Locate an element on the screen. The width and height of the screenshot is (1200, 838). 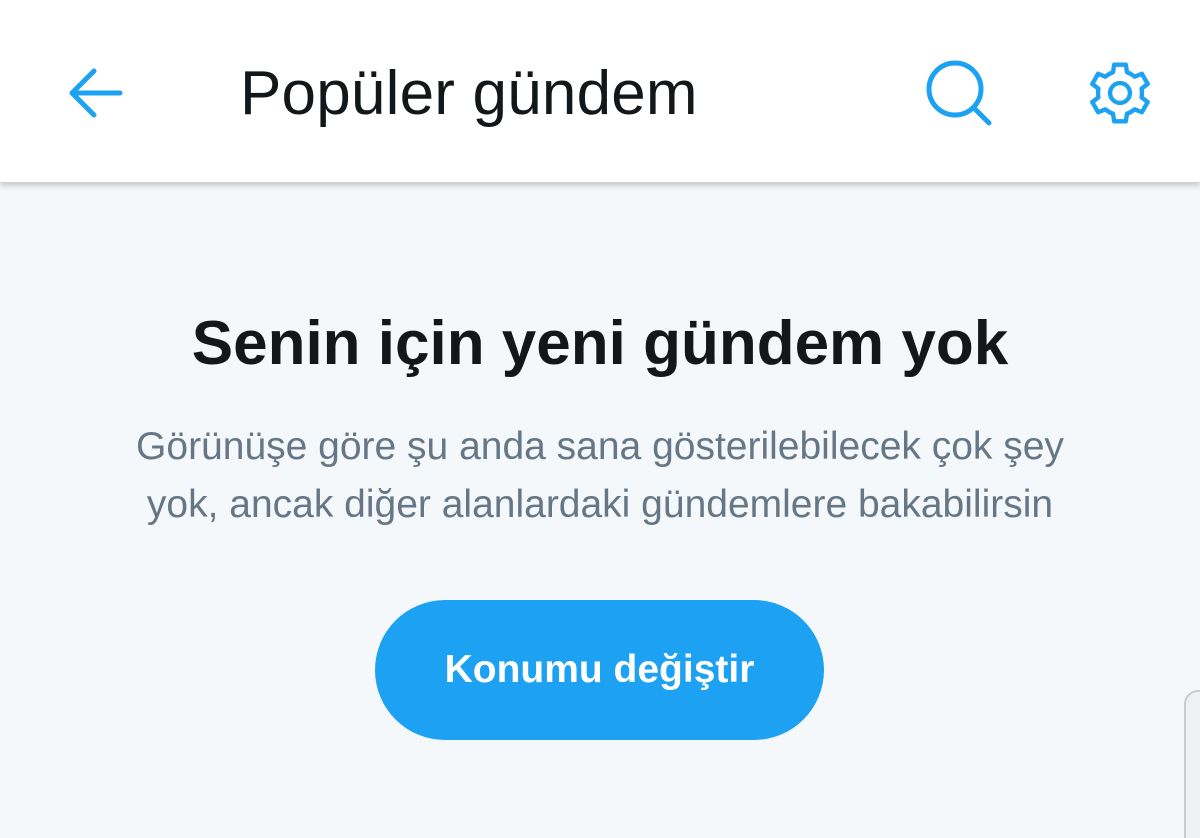
search-icon is located at coordinates (959, 93).